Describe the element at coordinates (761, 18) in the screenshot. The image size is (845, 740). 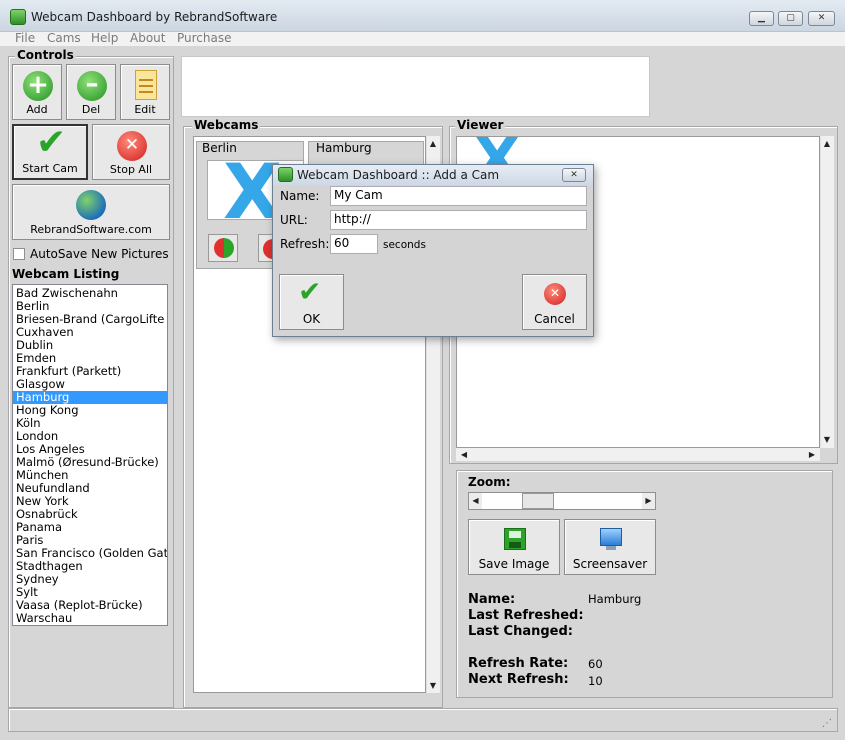
I see `minimize-button: ▁` at that location.